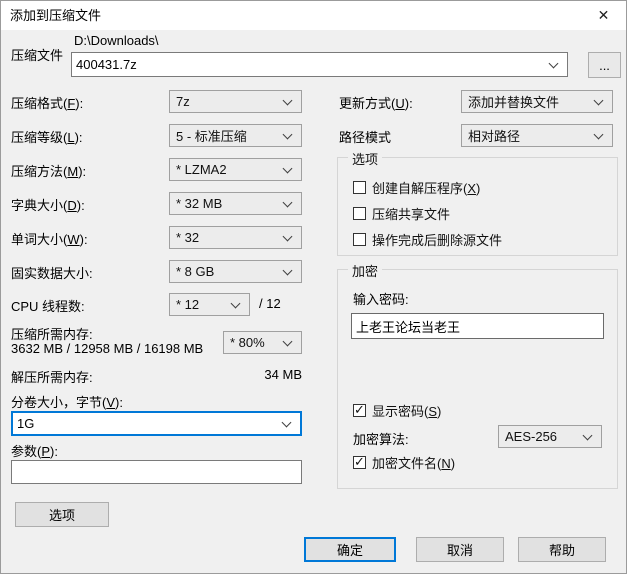 The height and width of the screenshot is (574, 627). I want to click on titlebar: 添加到压缩文件 ✕, so click(313, 15).